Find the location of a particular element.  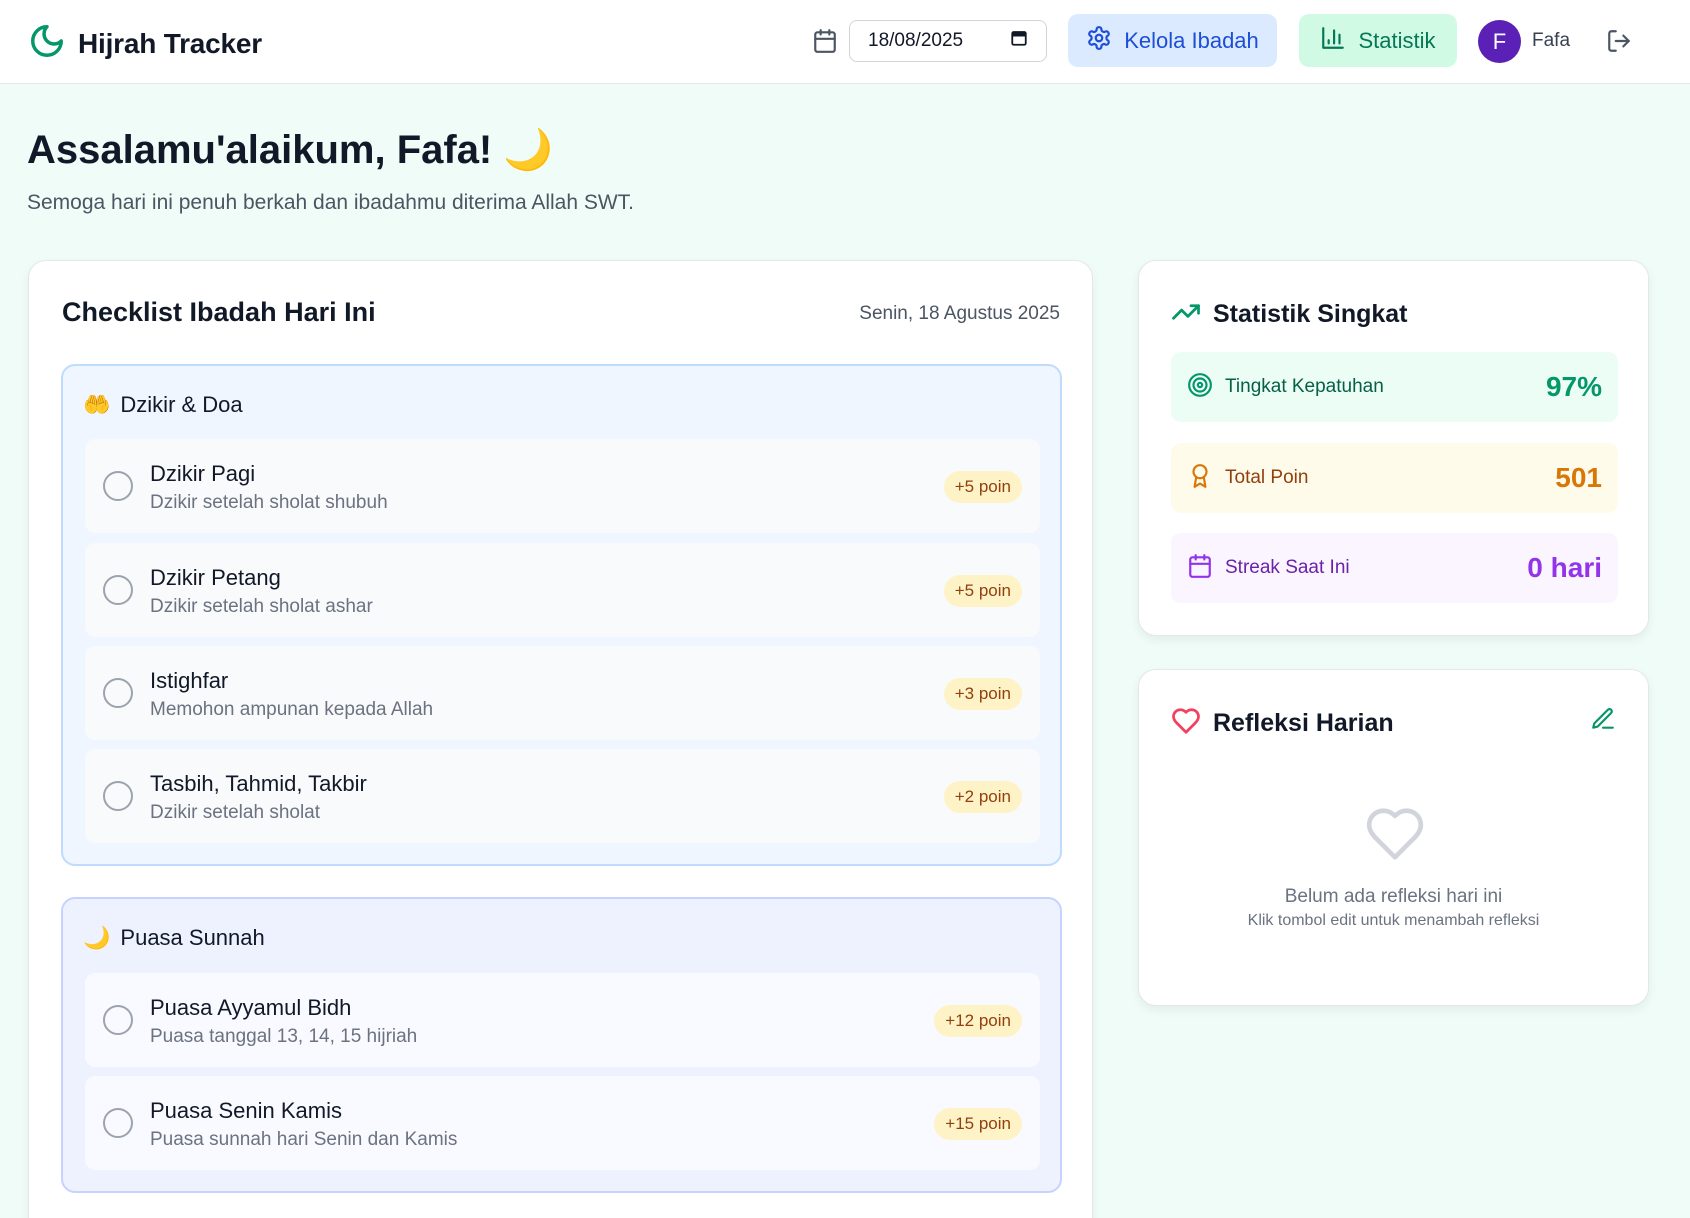

item-name: Puasa Ayyamul Bidh is located at coordinates (251, 1007).